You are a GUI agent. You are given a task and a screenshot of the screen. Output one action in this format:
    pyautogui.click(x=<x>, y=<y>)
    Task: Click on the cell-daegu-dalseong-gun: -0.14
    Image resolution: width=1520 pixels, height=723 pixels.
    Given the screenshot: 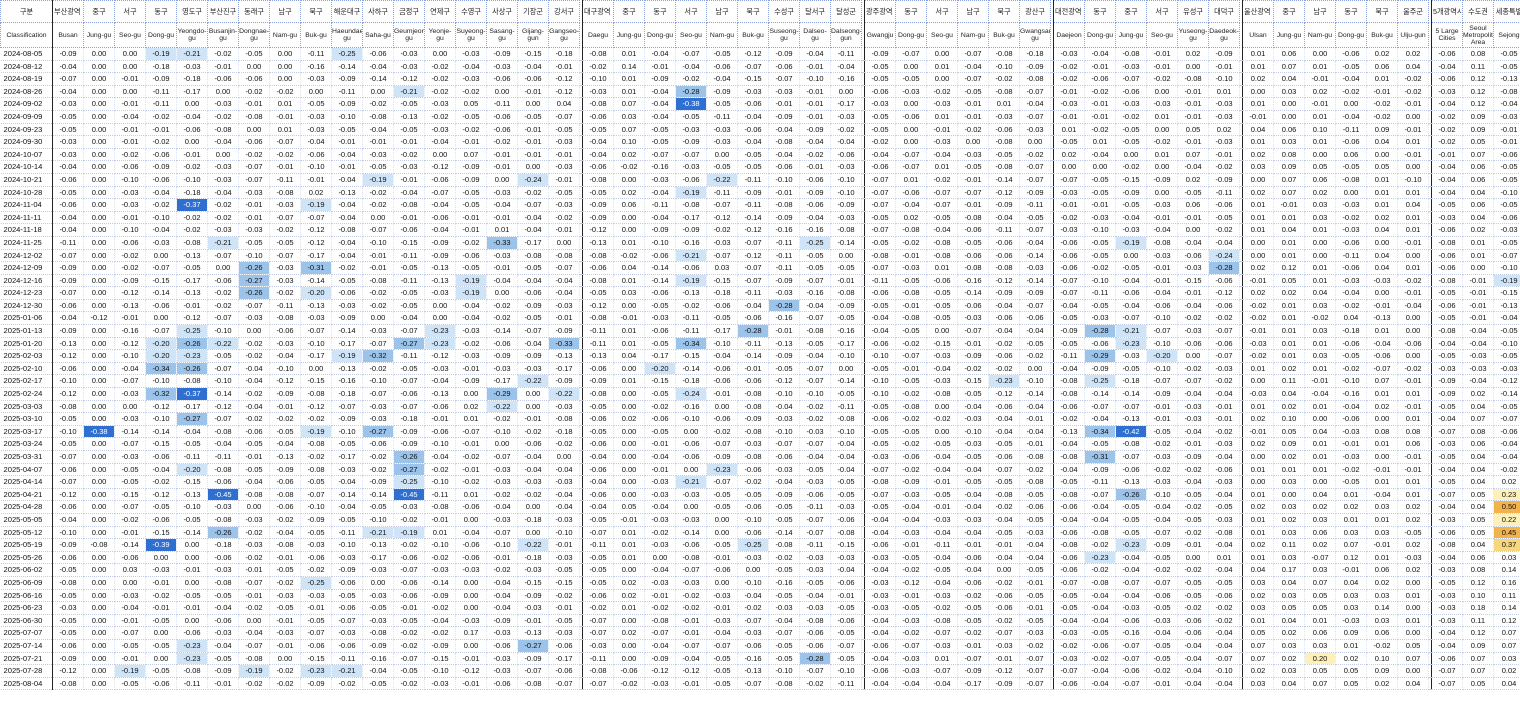 What is the action you would take?
    pyautogui.click(x=846, y=381)
    